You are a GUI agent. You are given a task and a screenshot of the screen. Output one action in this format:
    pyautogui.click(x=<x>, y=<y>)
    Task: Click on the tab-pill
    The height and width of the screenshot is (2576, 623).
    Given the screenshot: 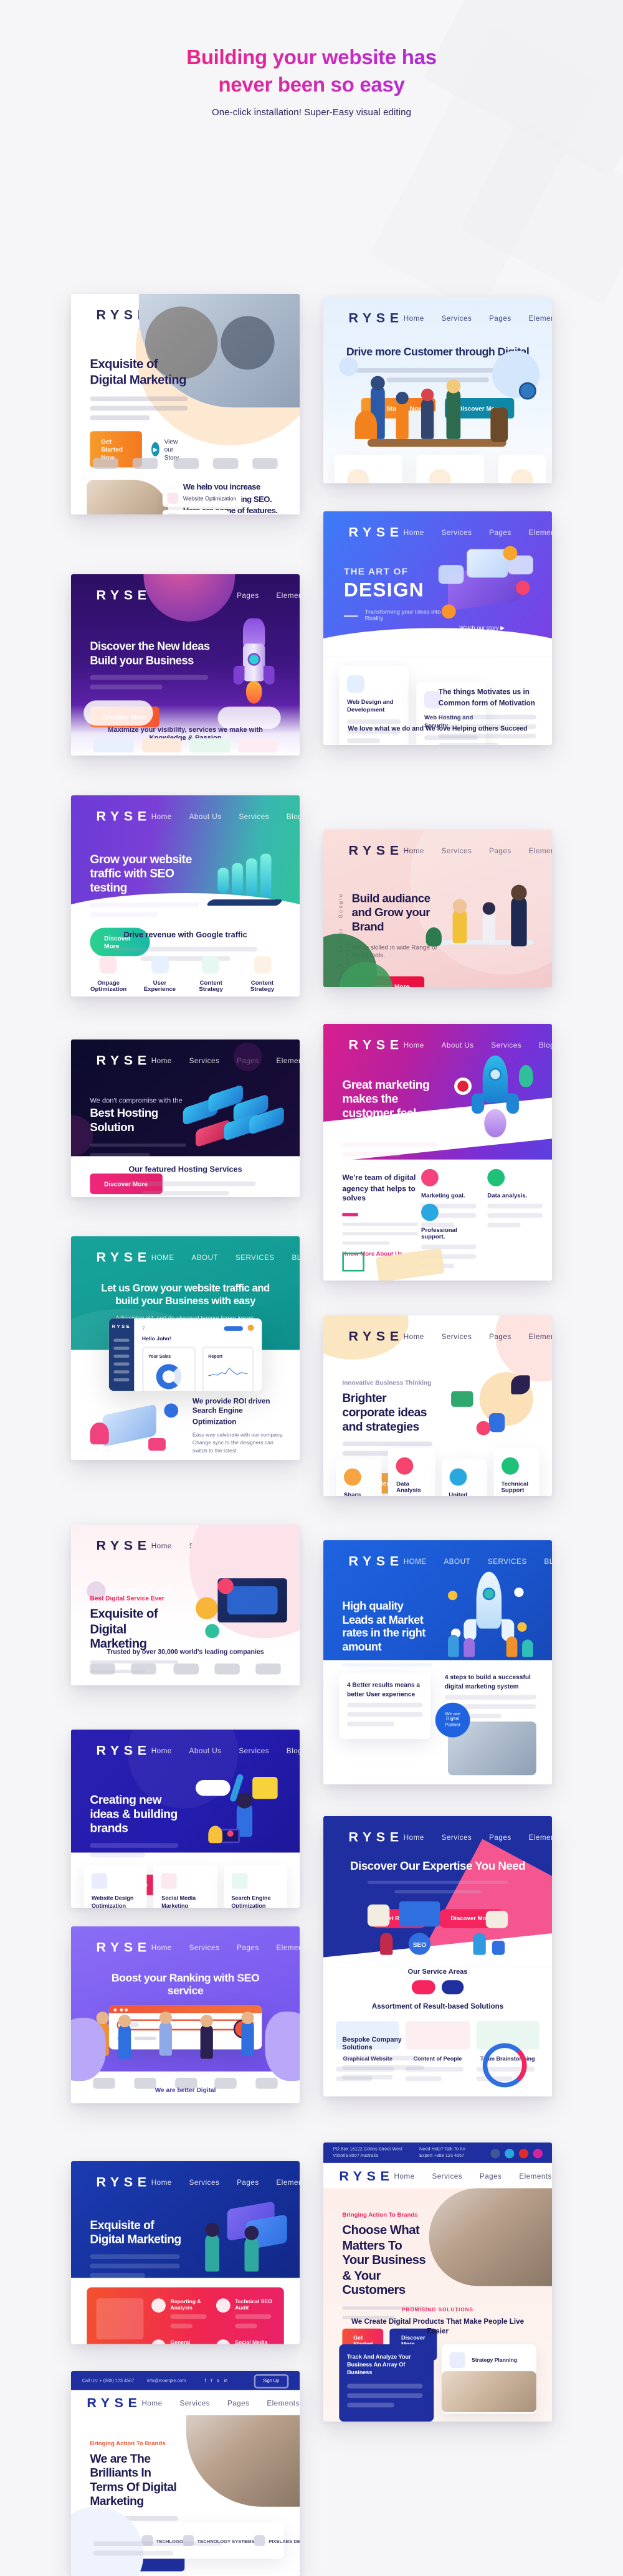 What is the action you would take?
    pyautogui.click(x=452, y=1988)
    